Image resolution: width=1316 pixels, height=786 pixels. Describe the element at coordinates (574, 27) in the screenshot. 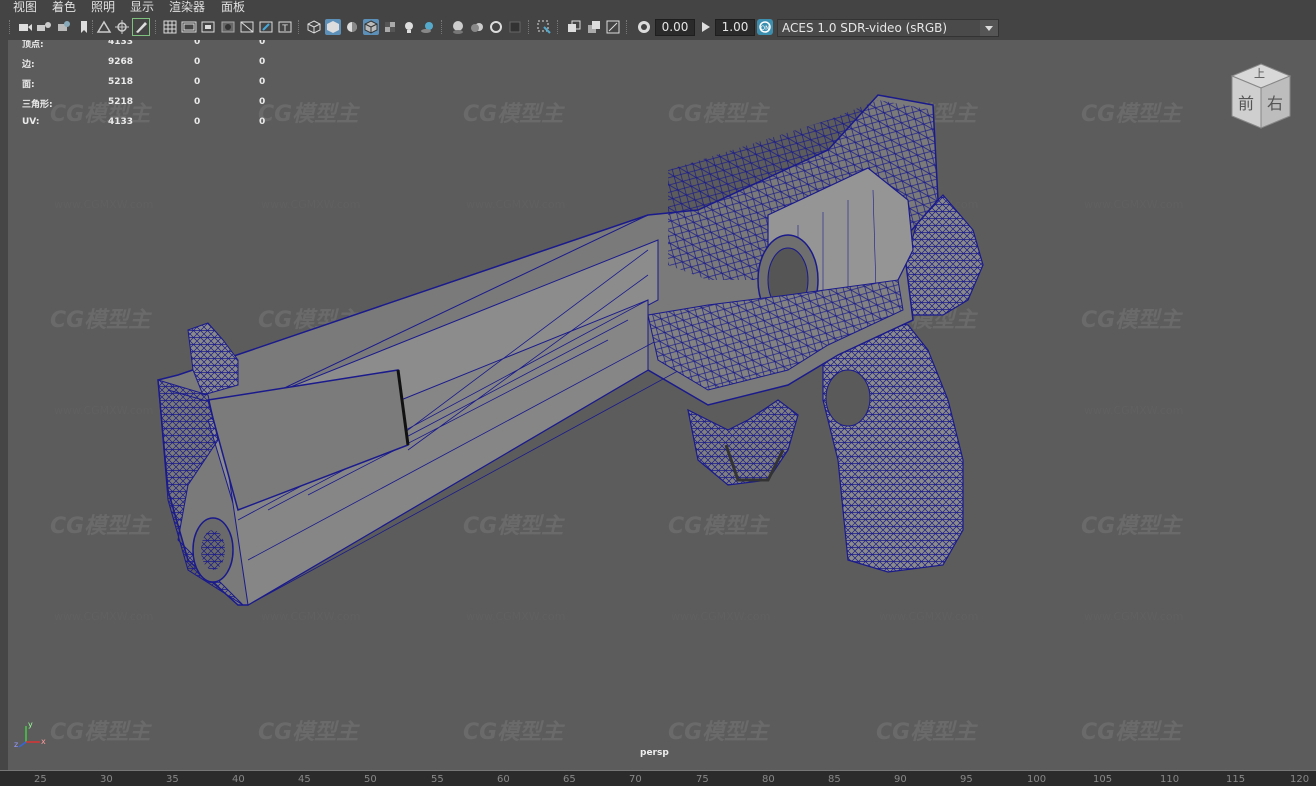

I see `xray-icon` at that location.